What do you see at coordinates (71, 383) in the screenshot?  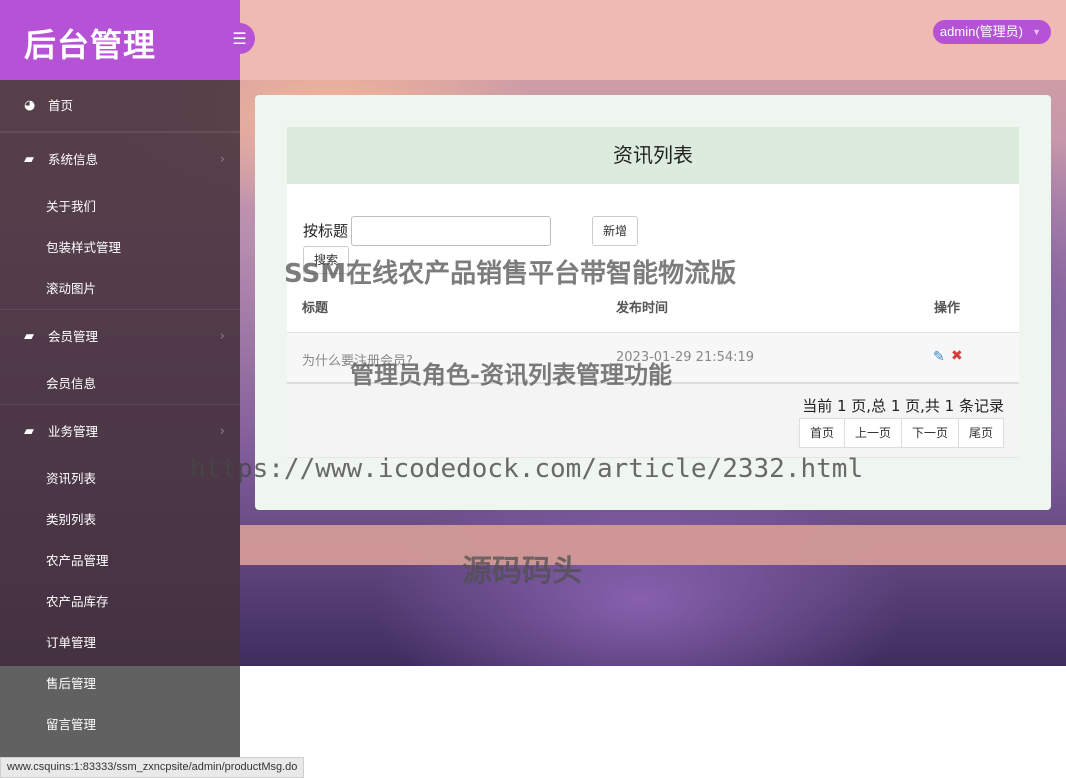 I see `sidebar-item-label: 会员信息` at bounding box center [71, 383].